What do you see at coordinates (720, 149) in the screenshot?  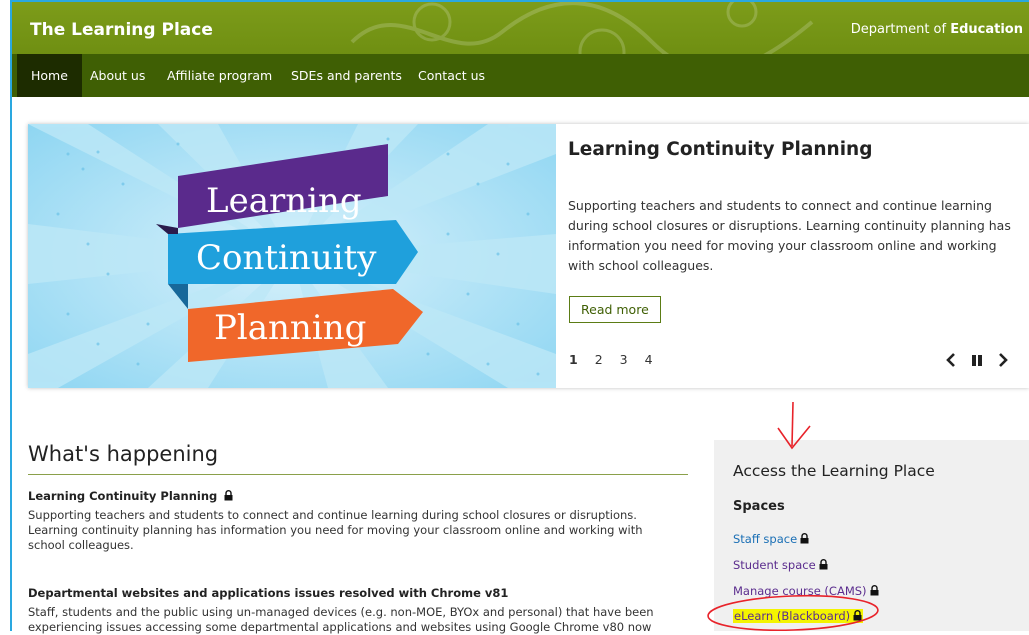 I see `hero-title: Learning Continuity Planning` at bounding box center [720, 149].